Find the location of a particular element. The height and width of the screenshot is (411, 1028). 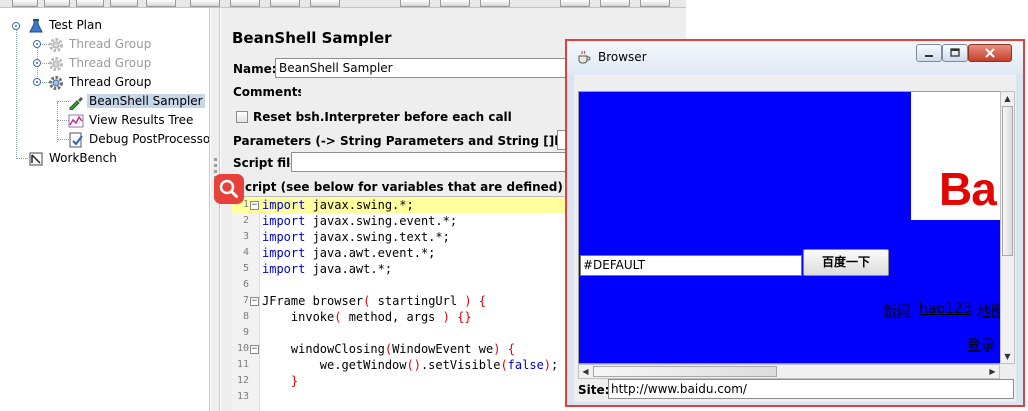

line-number: 4 is located at coordinates (245, 252).